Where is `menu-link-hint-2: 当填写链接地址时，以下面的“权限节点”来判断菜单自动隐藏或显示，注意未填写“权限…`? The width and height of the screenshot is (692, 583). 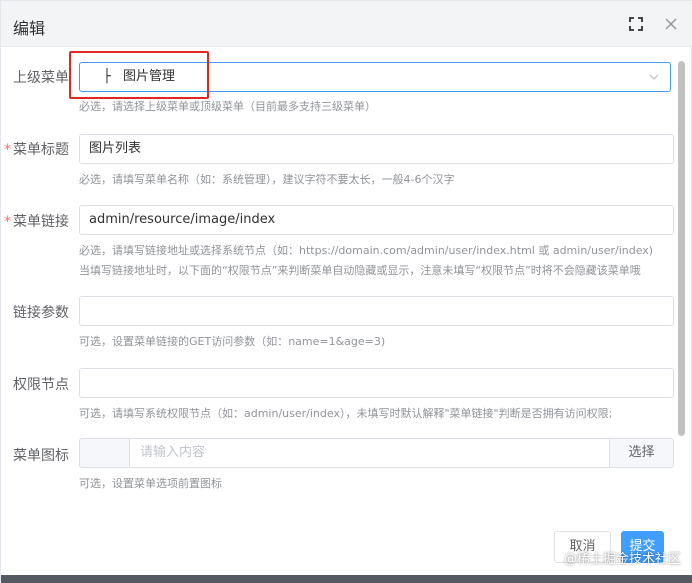
menu-link-hint-2: 当填写链接地址时，以下面的“权限节点”来判断菜单自动隐藏或显示，注意未填写“权限… is located at coordinates (360, 270).